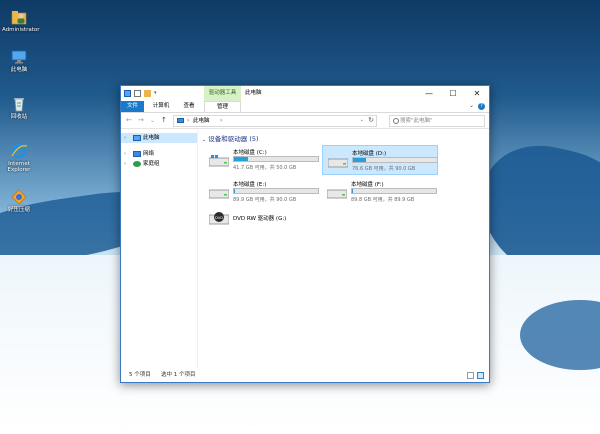 This screenshot has width=600, height=434. I want to click on drive-name: DVD RW 驱动器 (G:), so click(260, 219).